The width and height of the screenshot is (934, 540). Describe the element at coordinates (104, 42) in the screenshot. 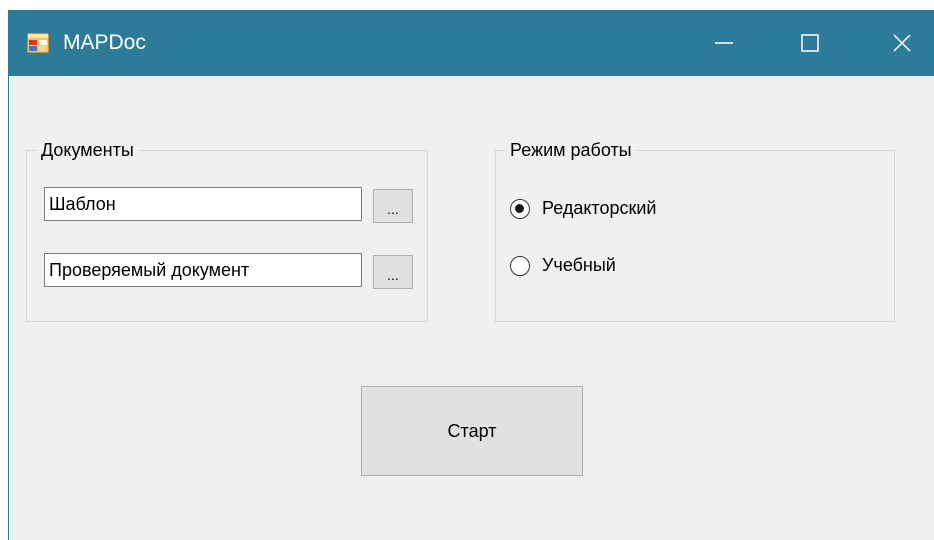

I see `window-title: MAPDoc` at that location.